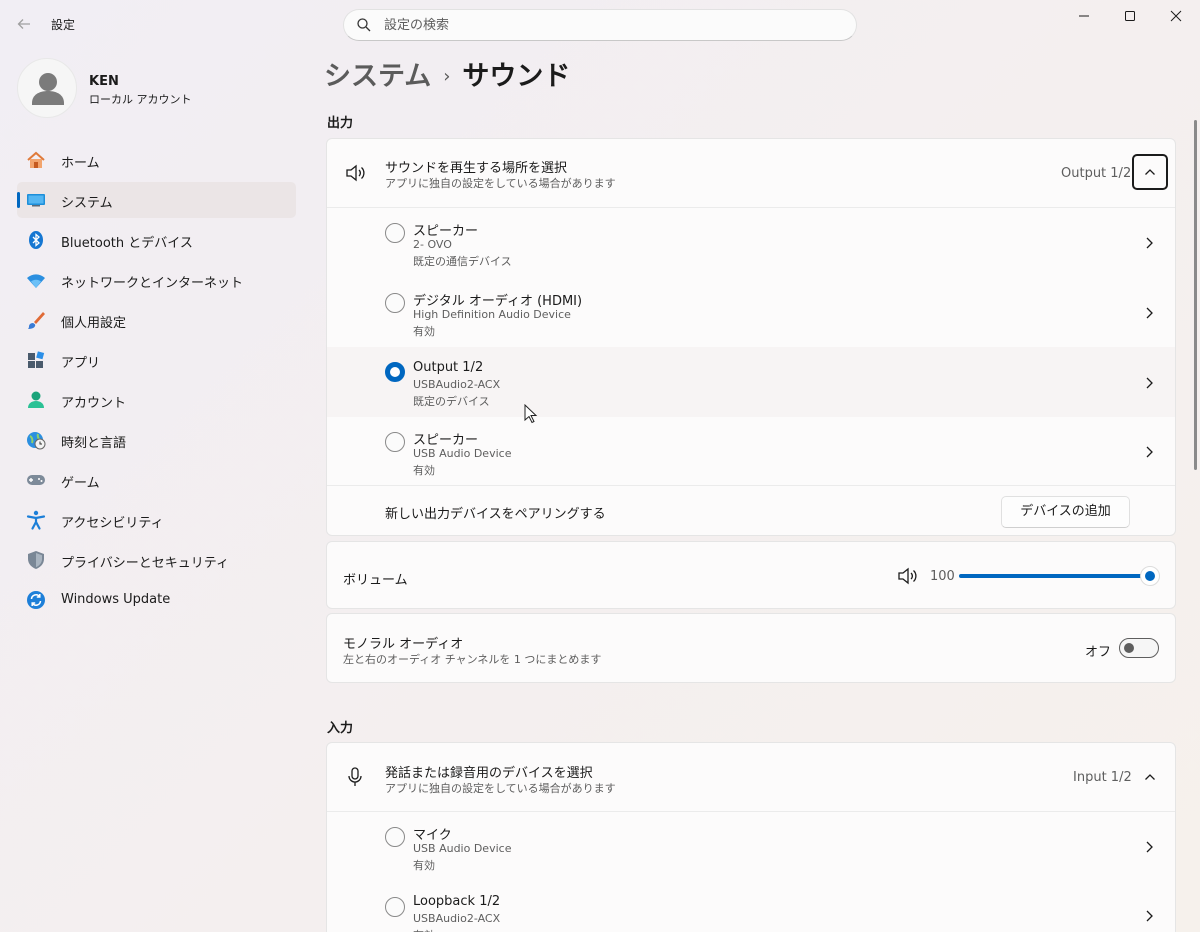  What do you see at coordinates (377, 76) in the screenshot?
I see `breadcrumb-parent: システム` at bounding box center [377, 76].